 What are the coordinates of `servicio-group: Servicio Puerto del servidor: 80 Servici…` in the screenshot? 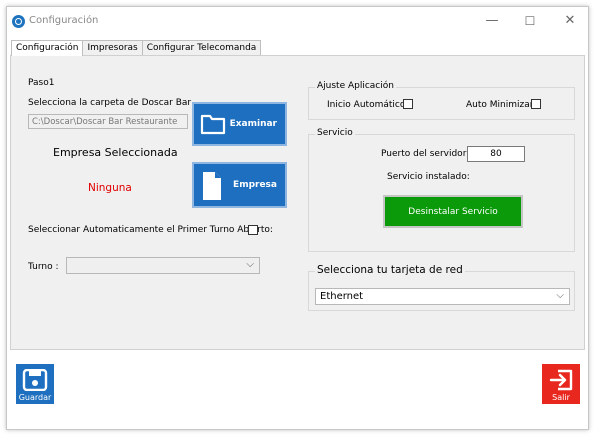 It's located at (441, 190).